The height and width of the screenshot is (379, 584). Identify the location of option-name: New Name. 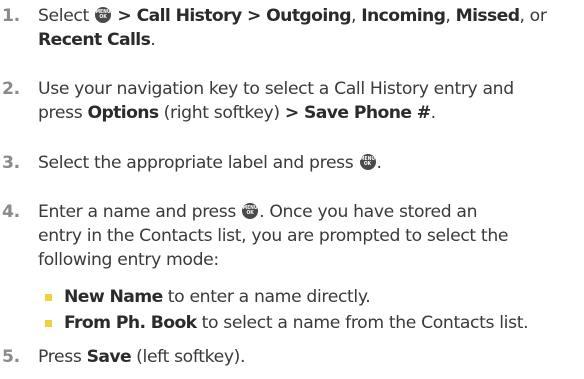
(113, 297).